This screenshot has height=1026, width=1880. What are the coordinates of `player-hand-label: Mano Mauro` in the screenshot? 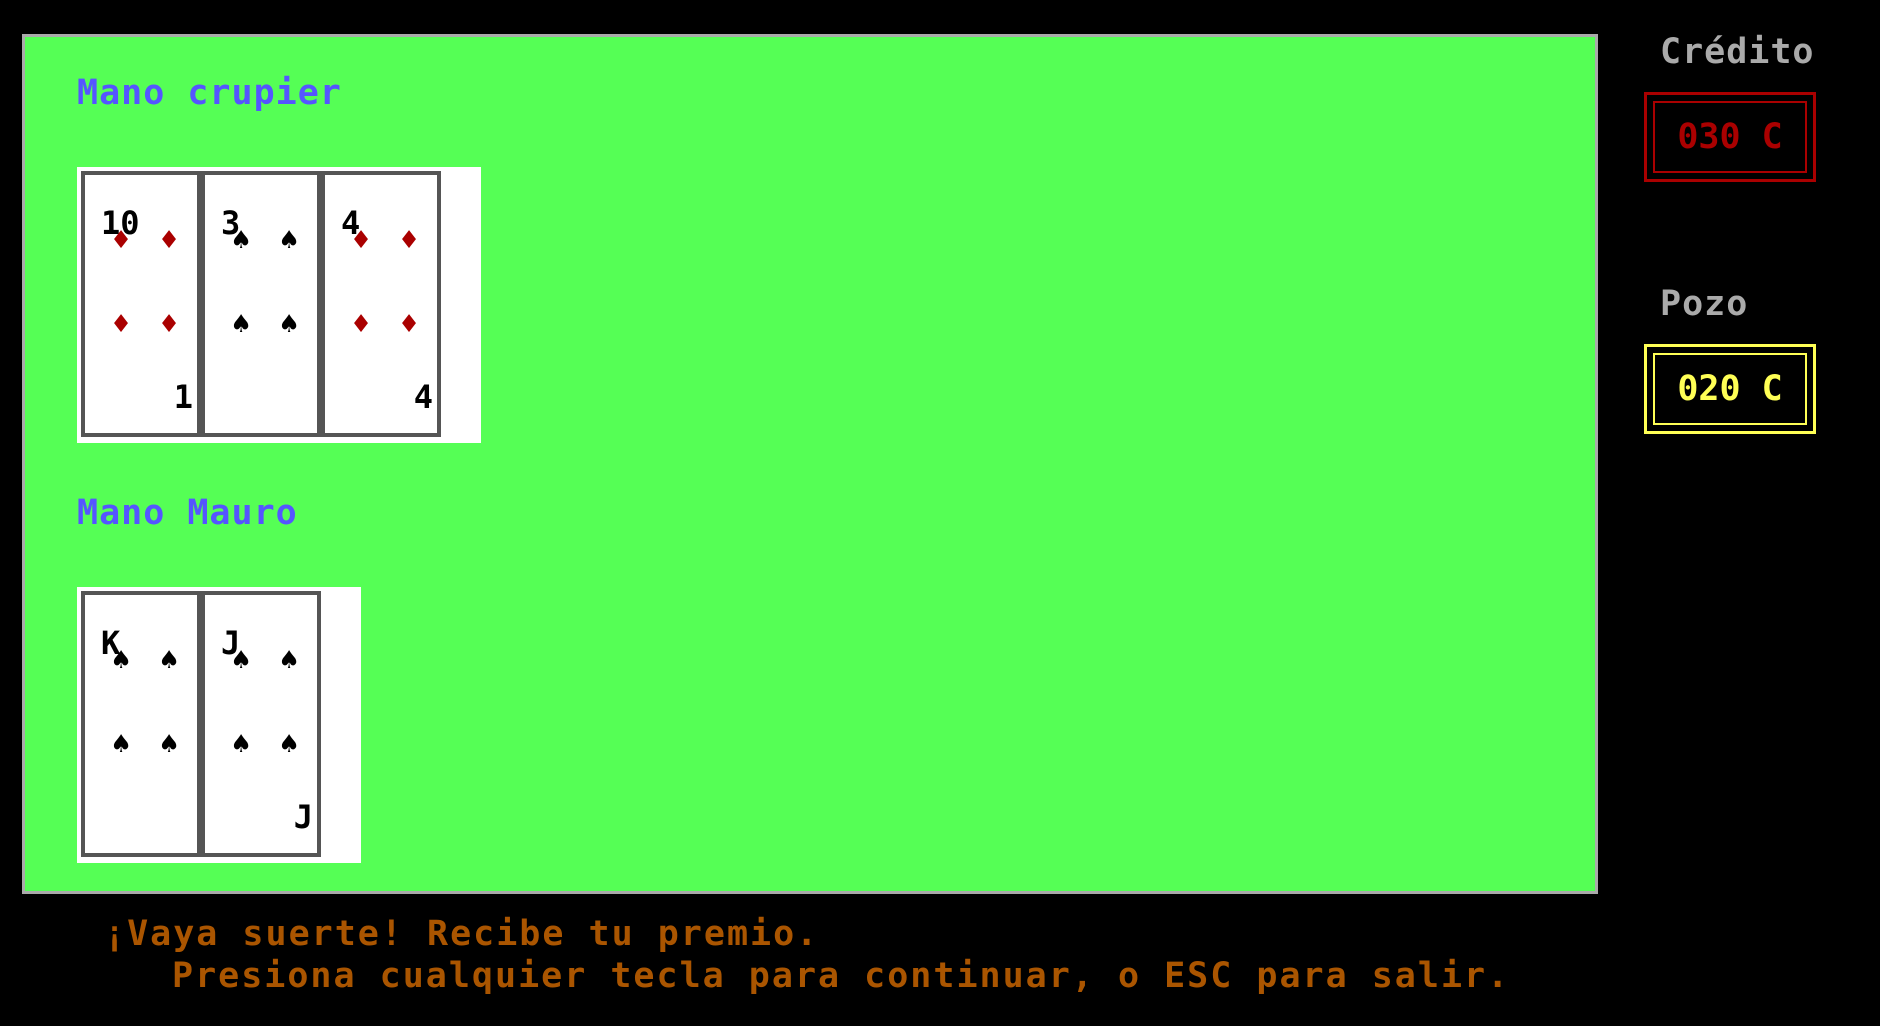 It's located at (187, 513).